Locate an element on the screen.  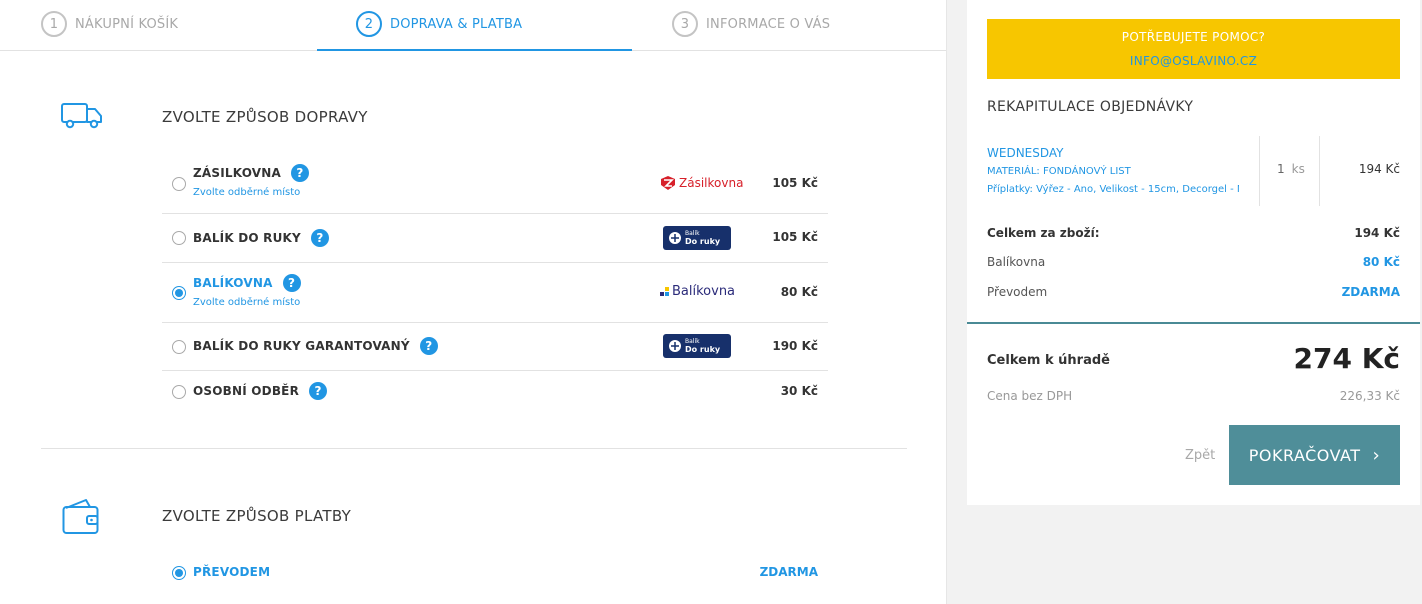
shipping-option-name: OSOBNÍ ODBĚR ? is located at coordinates (260, 391).